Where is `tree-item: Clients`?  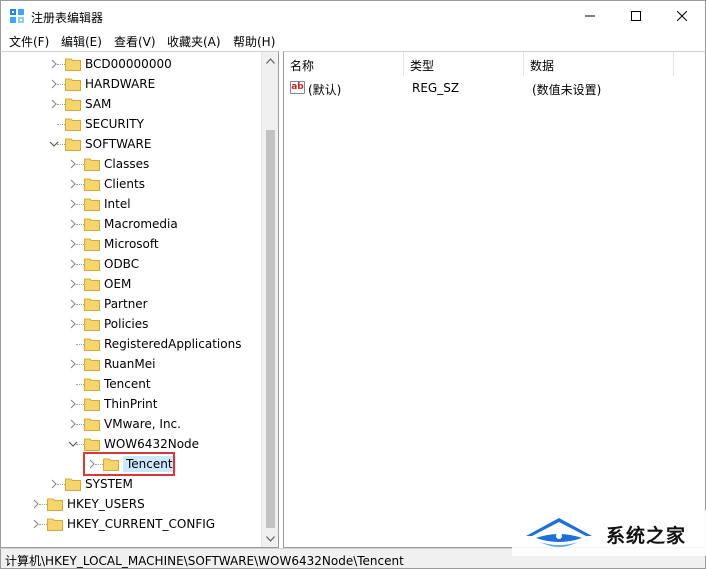
tree-item: Clients is located at coordinates (131, 184).